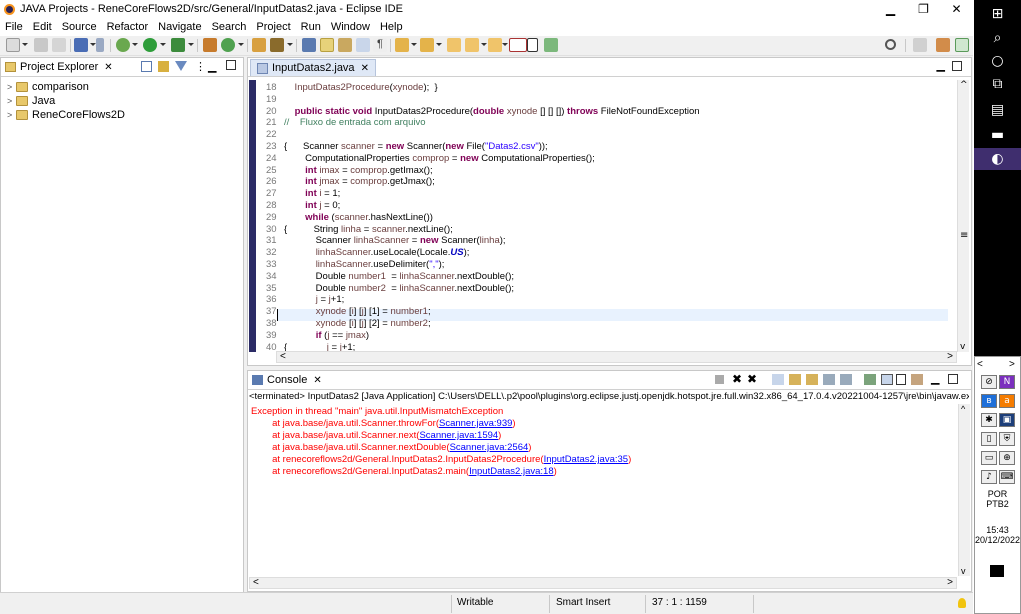 The height and width of the screenshot is (614, 1021). Describe the element at coordinates (439, 44) in the screenshot. I see `prev-annotation-dropdown-icon` at that location.